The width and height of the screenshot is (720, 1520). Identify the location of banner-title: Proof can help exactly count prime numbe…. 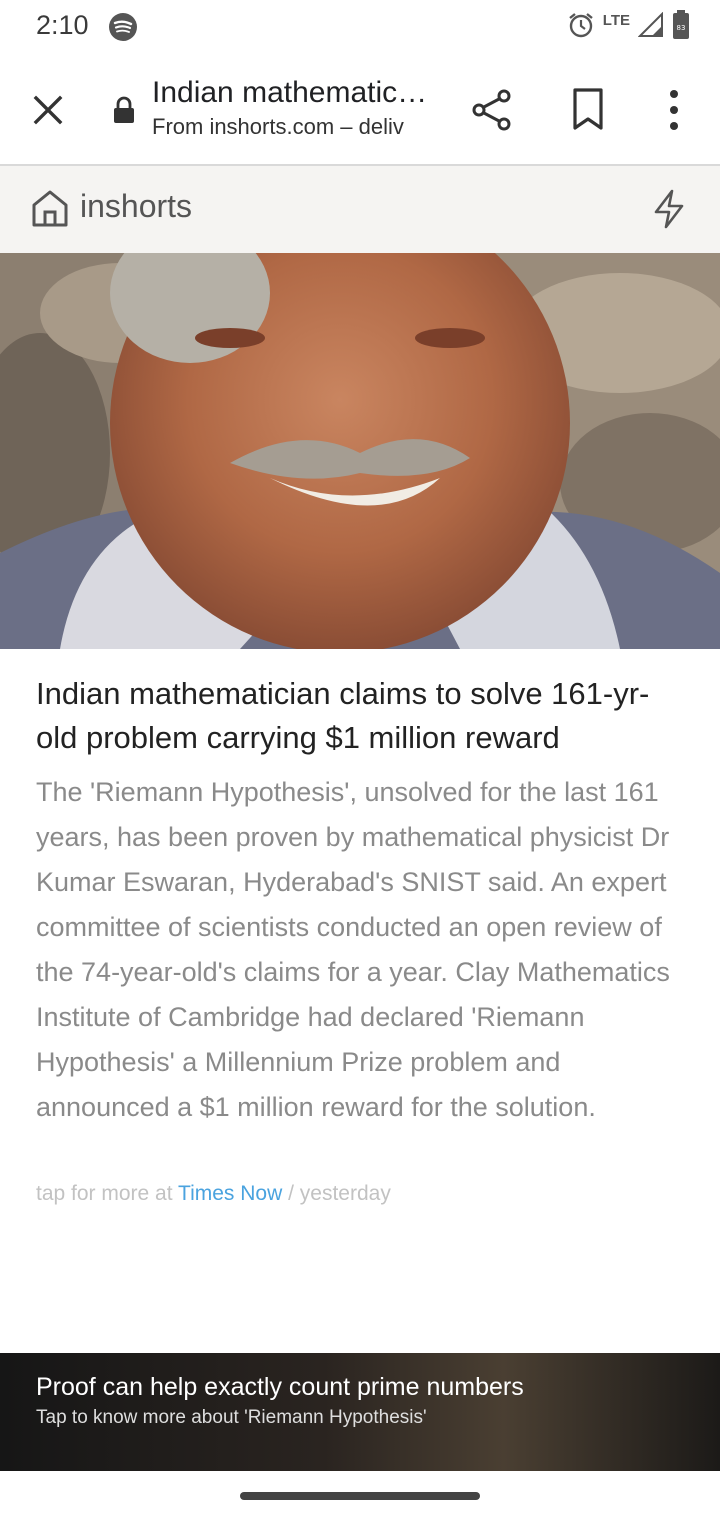
(280, 1387).